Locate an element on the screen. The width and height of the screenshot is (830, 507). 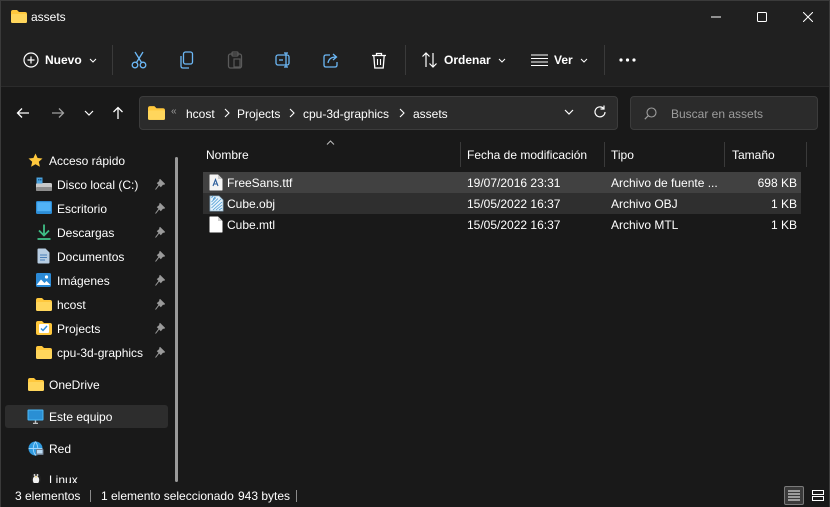
back-button is located at coordinates (23, 113).